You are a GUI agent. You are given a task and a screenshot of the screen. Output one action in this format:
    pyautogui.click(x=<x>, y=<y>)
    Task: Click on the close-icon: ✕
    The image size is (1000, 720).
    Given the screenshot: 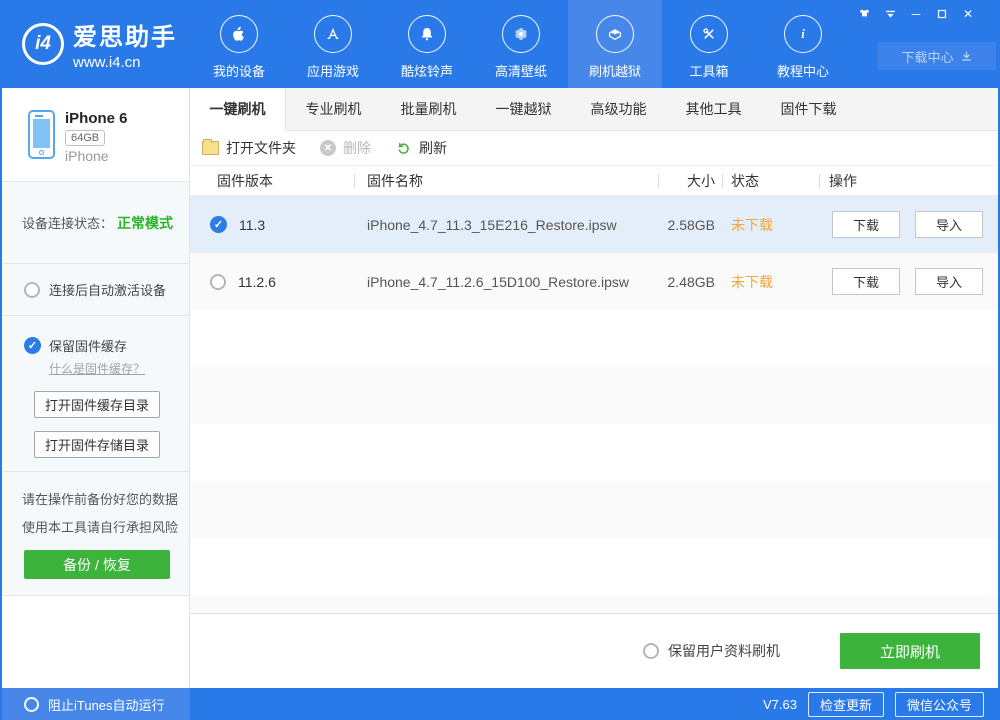 What is the action you would take?
    pyautogui.click(x=968, y=14)
    